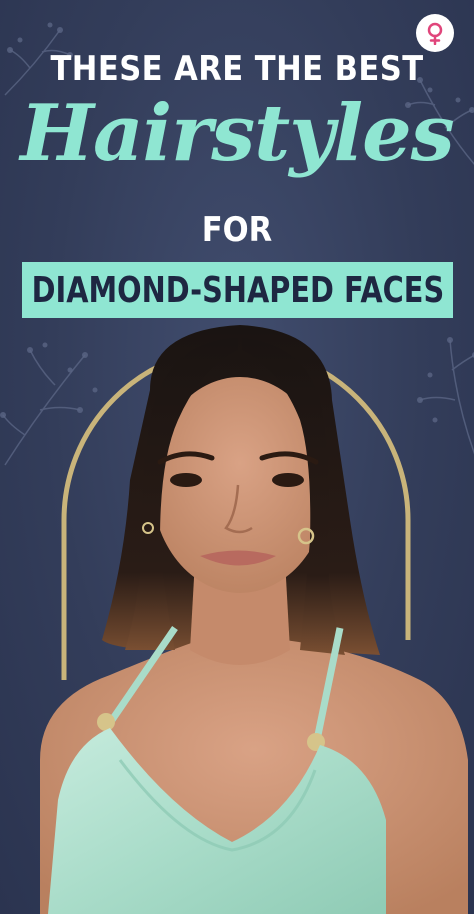 This screenshot has width=474, height=914. I want to click on eye-right, so click(288, 480).